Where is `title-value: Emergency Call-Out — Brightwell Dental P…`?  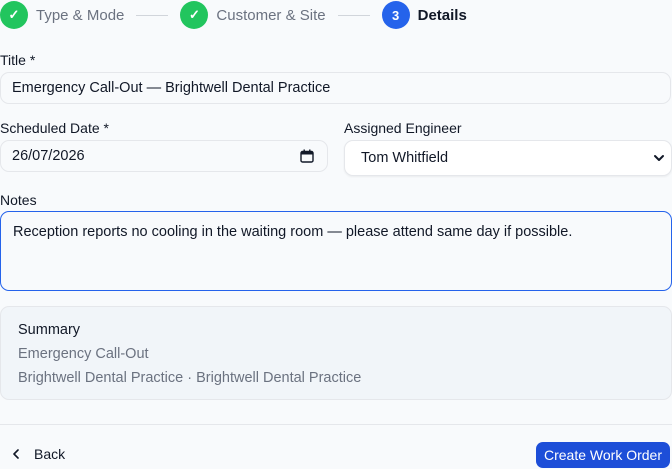 title-value: Emergency Call-Out — Brightwell Dental P… is located at coordinates (171, 88).